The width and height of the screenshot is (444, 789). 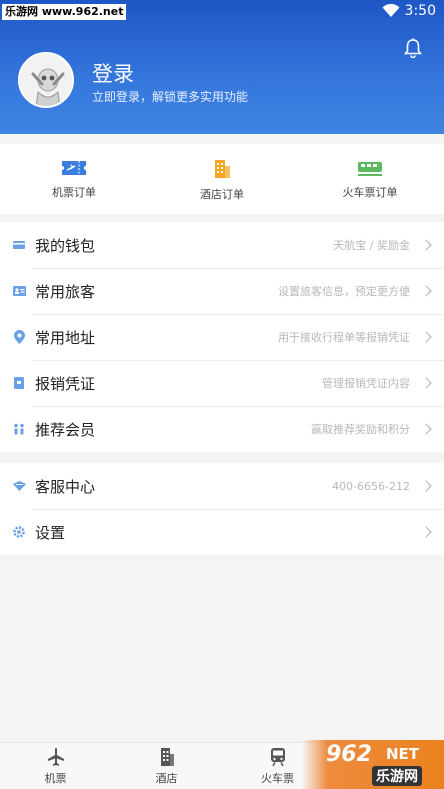 What do you see at coordinates (420, 11) in the screenshot?
I see `status-time: 3:50` at bounding box center [420, 11].